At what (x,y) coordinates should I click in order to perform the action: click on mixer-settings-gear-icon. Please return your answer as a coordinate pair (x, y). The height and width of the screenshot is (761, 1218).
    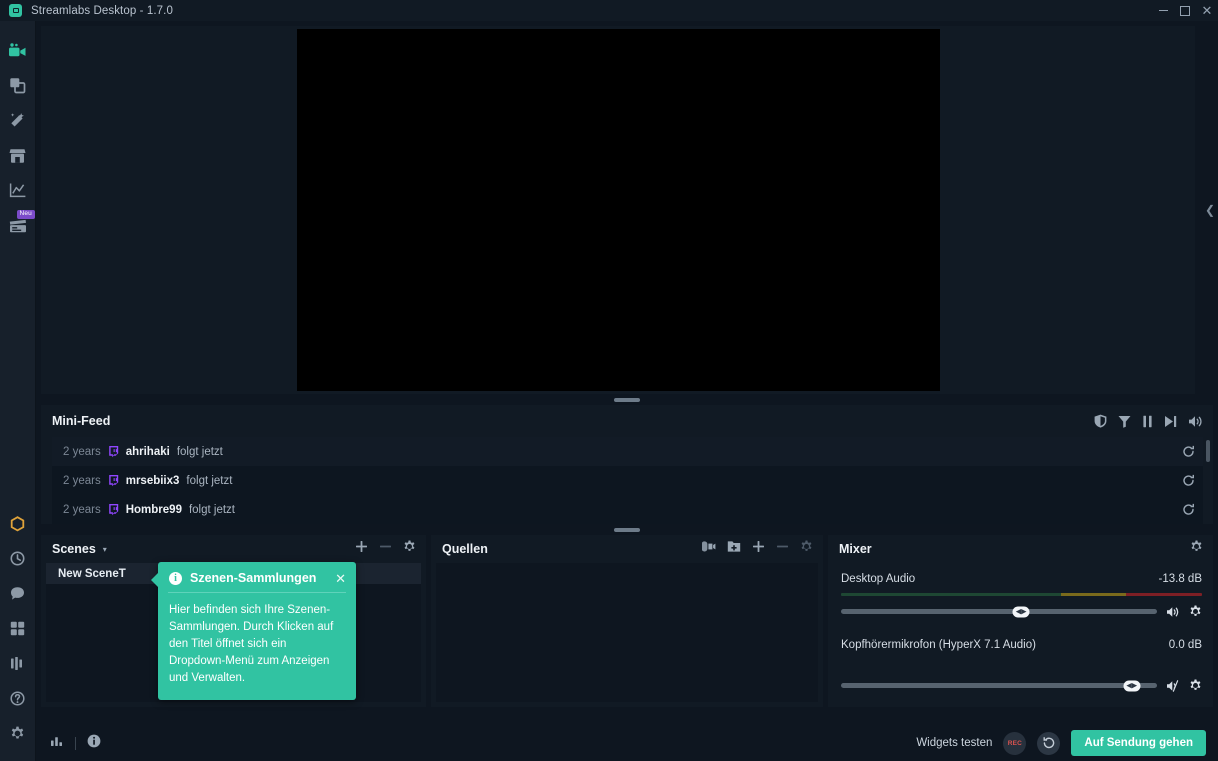
    Looking at the image, I should click on (1196, 549).